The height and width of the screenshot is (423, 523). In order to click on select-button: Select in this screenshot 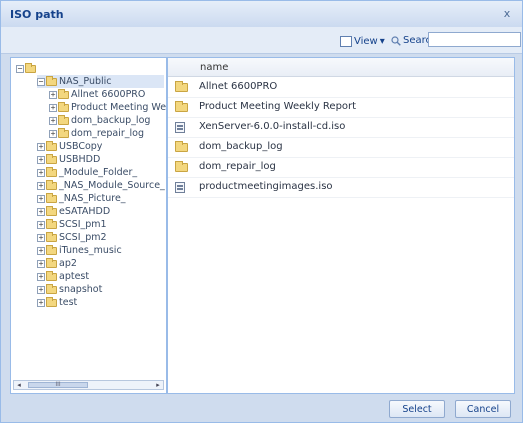, I will do `click(417, 409)`.